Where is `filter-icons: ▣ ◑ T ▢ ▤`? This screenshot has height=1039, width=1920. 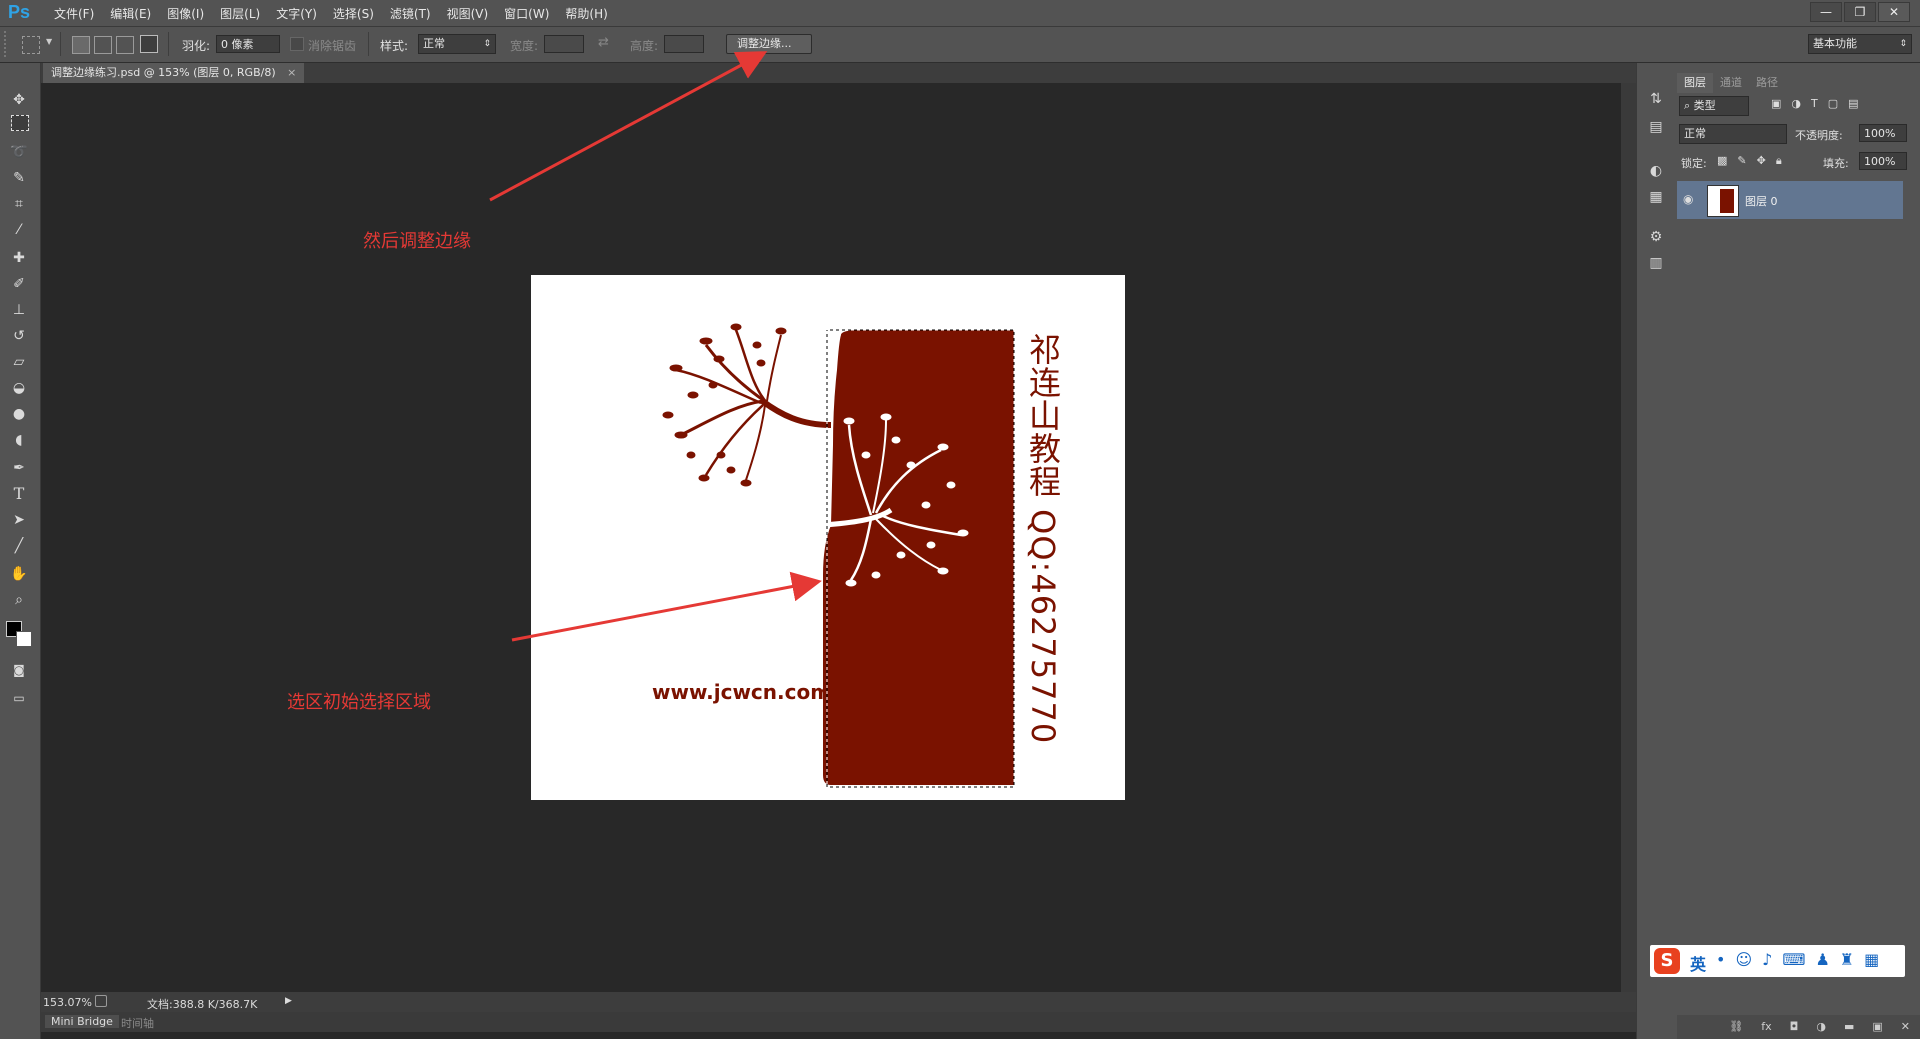 filter-icons: ▣ ◑ T ▢ ▤ is located at coordinates (1815, 103).